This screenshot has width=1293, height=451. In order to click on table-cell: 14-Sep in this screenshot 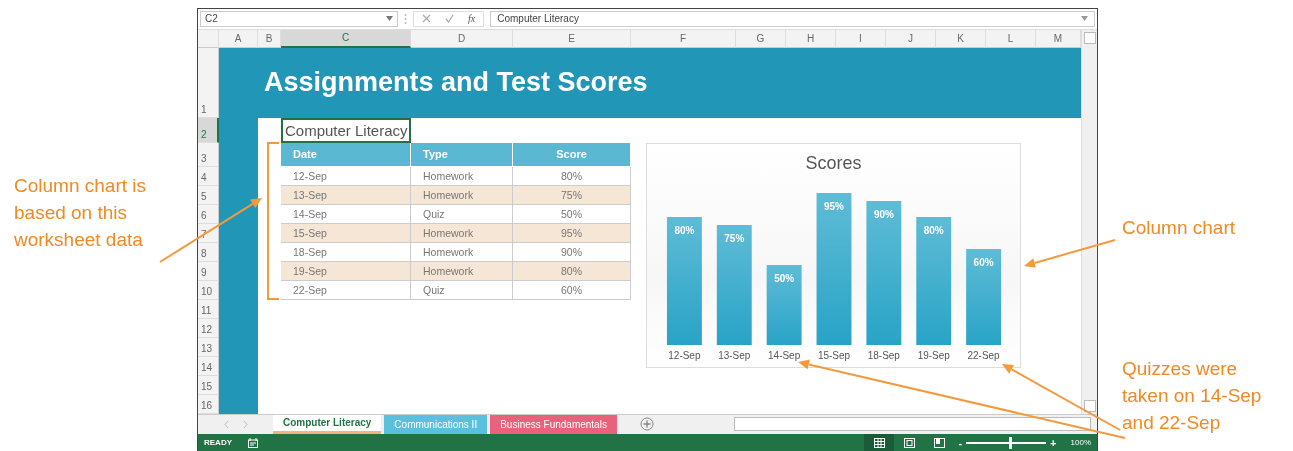, I will do `click(346, 214)`.